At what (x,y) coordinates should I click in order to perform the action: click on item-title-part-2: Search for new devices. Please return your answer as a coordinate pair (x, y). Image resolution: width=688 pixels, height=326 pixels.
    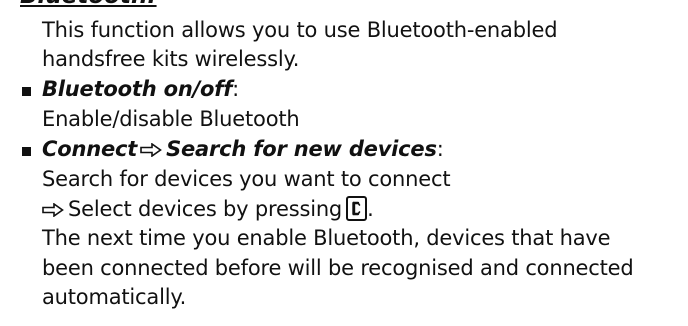
    Looking at the image, I should click on (301, 149).